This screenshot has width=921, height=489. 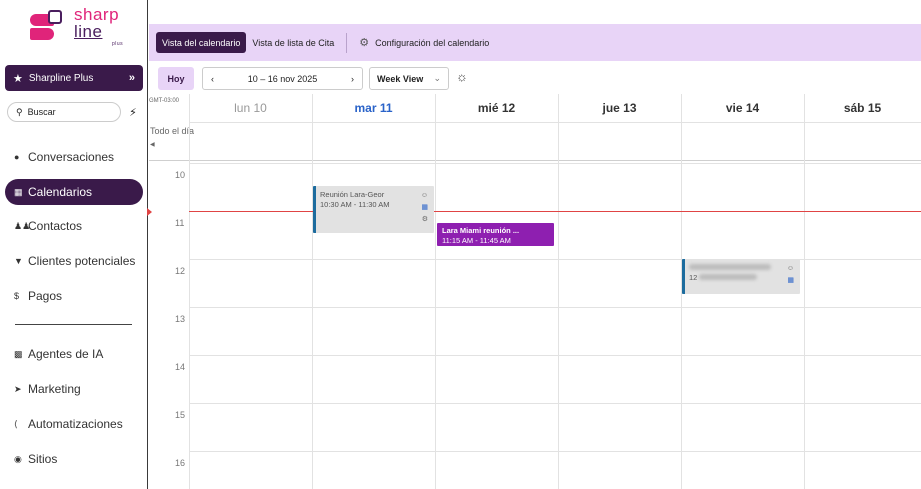 What do you see at coordinates (212, 79) in the screenshot?
I see `prev-week-chevron-icon: ‹` at bounding box center [212, 79].